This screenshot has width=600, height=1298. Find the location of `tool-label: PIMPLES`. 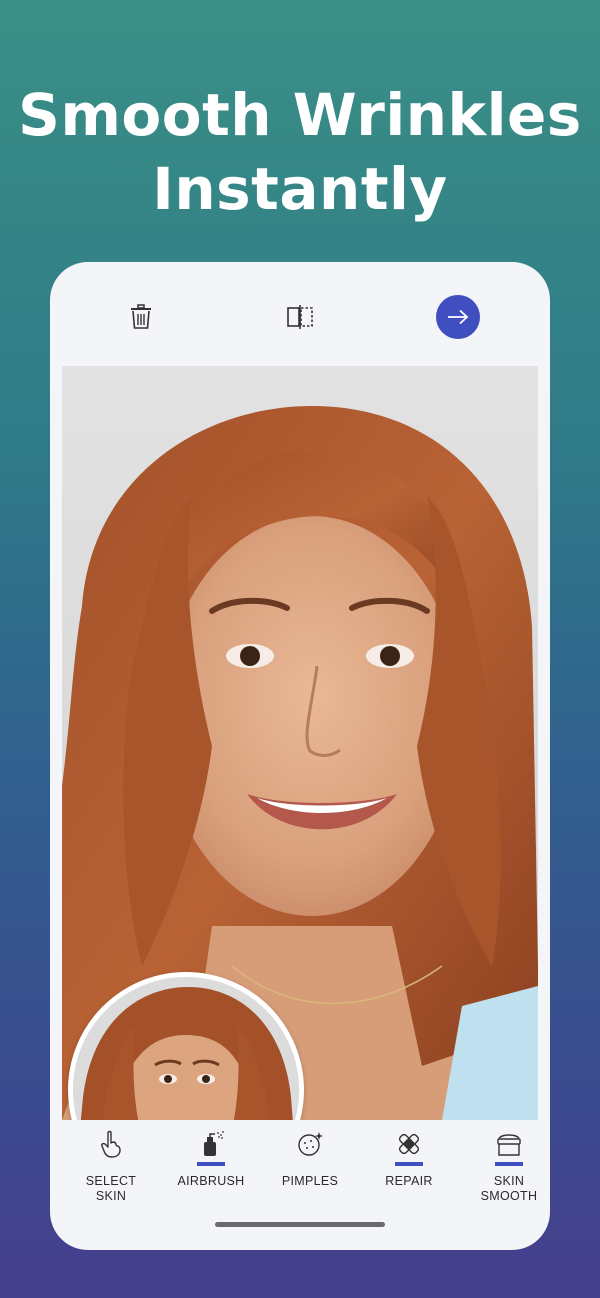

tool-label: PIMPLES is located at coordinates (310, 1181).